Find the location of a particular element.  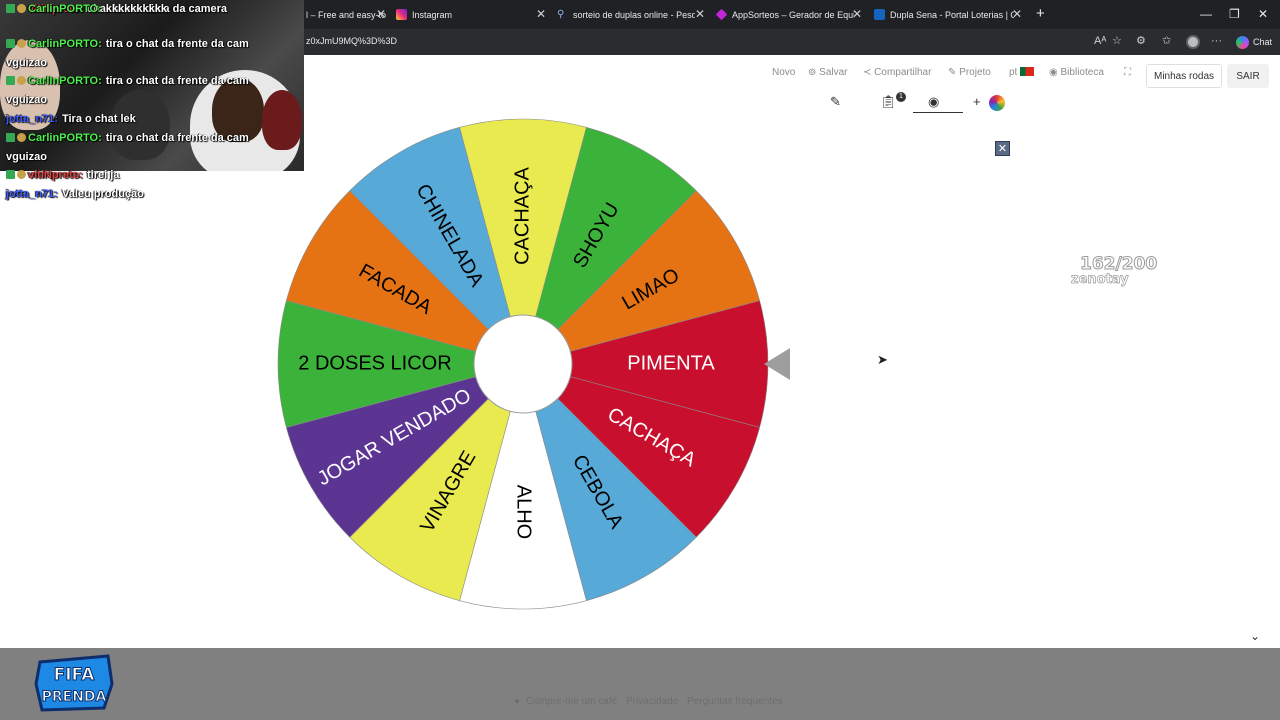

chat-message: CarlinPORTO: kkkkkkkkkk is located at coordinates (131, 9).